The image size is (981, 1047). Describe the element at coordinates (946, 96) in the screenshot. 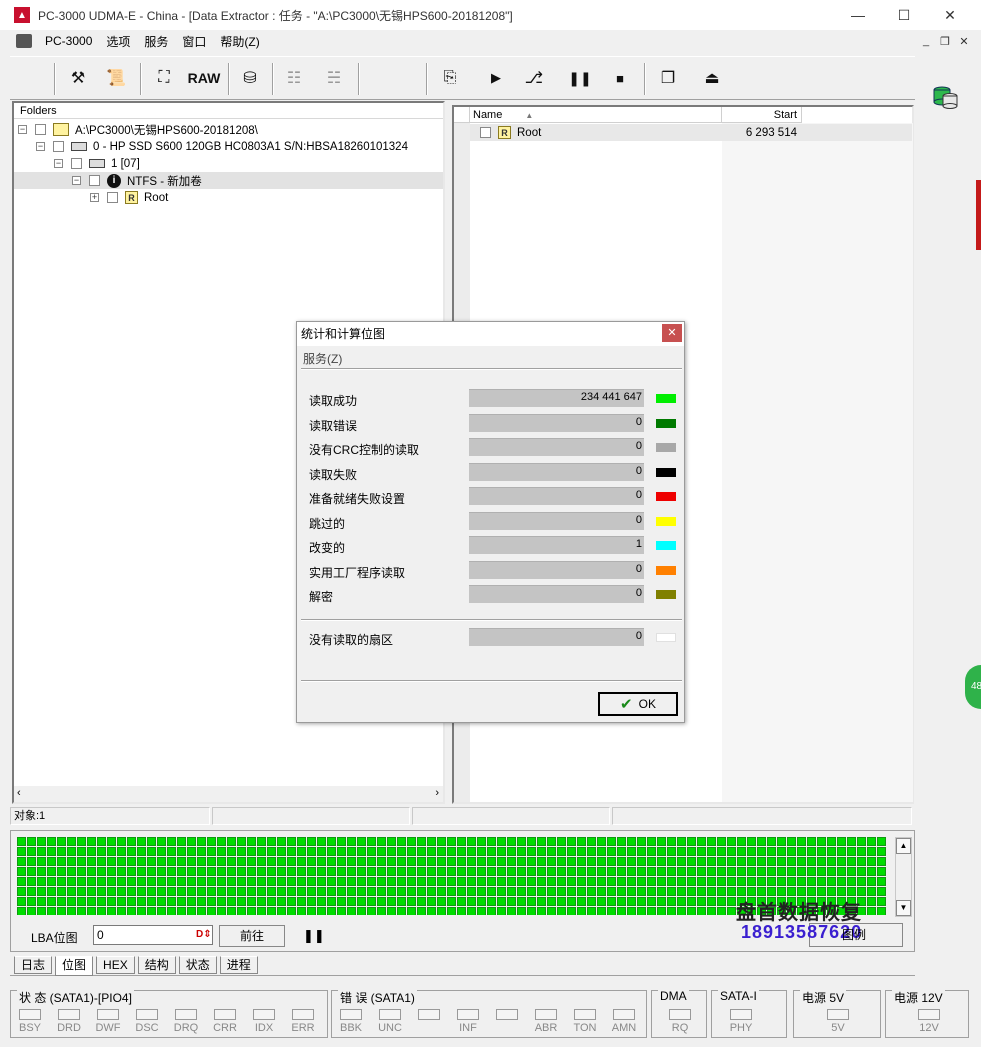

I see `database-icon` at that location.